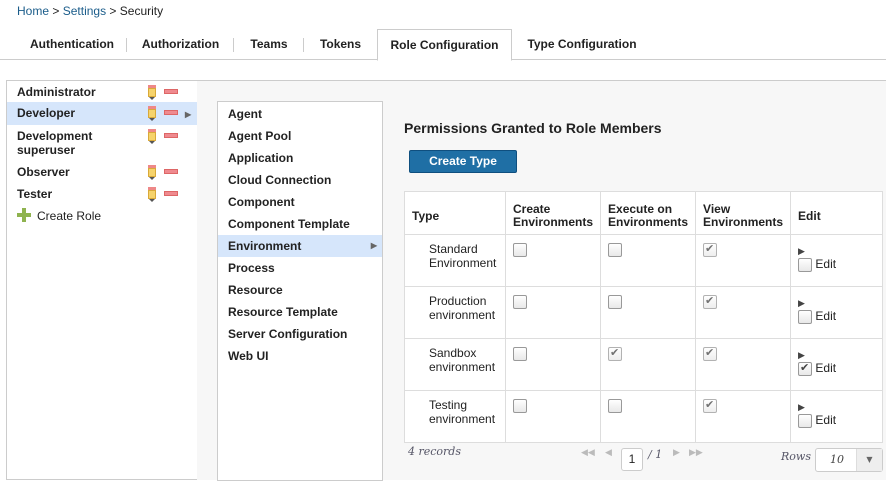 The height and width of the screenshot is (481, 886). What do you see at coordinates (837, 459) in the screenshot?
I see `rows-value: 10` at bounding box center [837, 459].